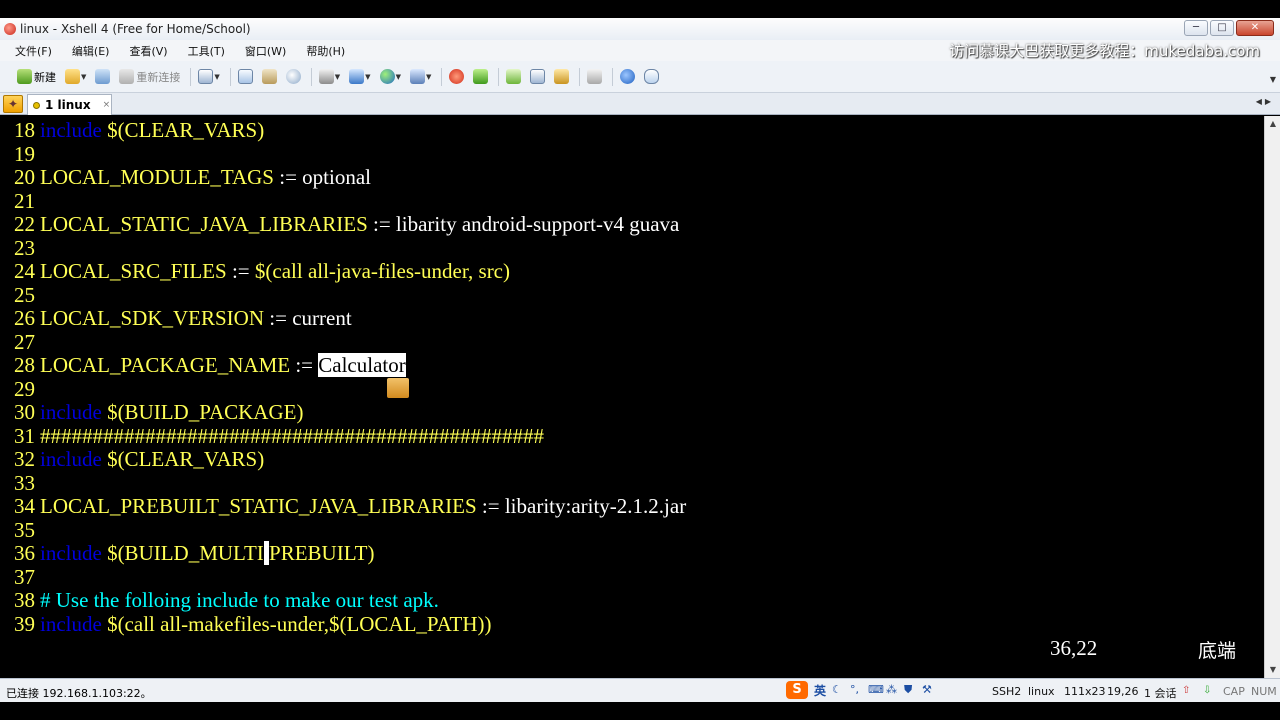 This screenshot has width=1280, height=720. What do you see at coordinates (265, 51) in the screenshot?
I see `menu-window: 窗口(W)` at bounding box center [265, 51].